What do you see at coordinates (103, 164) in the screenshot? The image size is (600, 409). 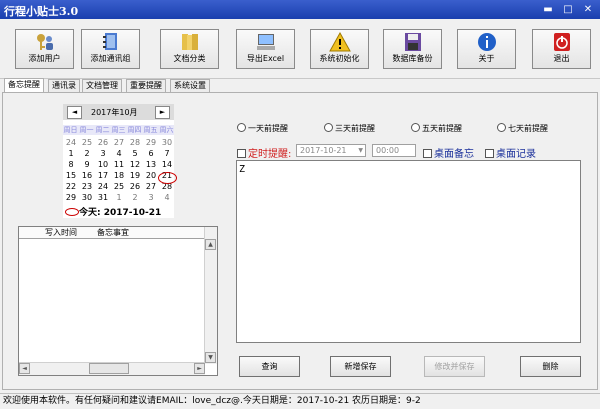 I see `calendar-day: 10` at bounding box center [103, 164].